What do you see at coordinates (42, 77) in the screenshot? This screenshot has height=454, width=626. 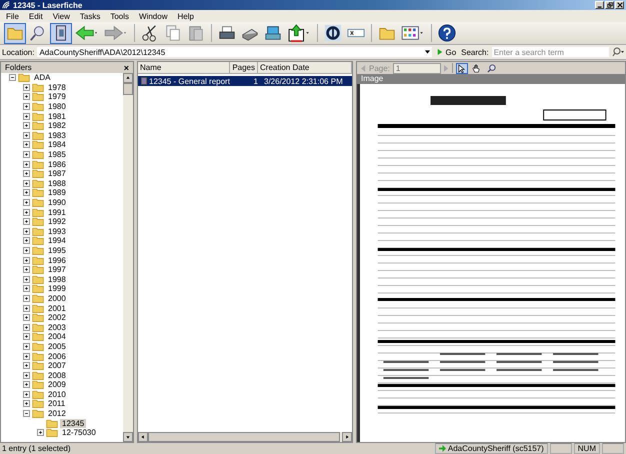 I see `tree-item: ADA` at bounding box center [42, 77].